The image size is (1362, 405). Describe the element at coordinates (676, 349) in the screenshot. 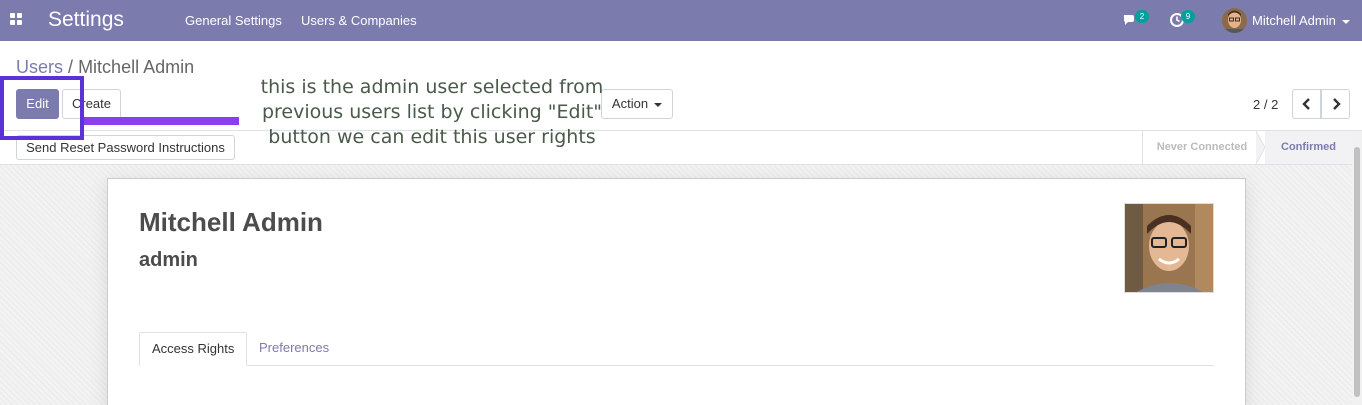

I see `notebook-tabs: Access Rights Preferences` at that location.